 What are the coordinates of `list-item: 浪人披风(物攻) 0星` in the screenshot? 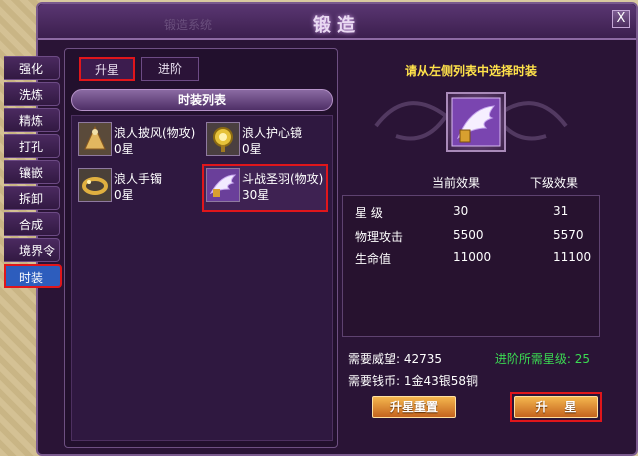 It's located at (138, 141).